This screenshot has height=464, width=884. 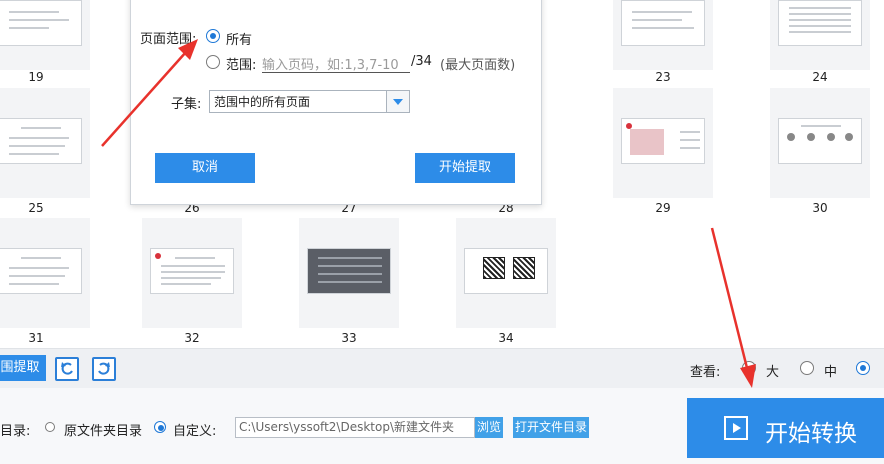 What do you see at coordinates (104, 369) in the screenshot?
I see `rotate-right-icon` at bounding box center [104, 369].